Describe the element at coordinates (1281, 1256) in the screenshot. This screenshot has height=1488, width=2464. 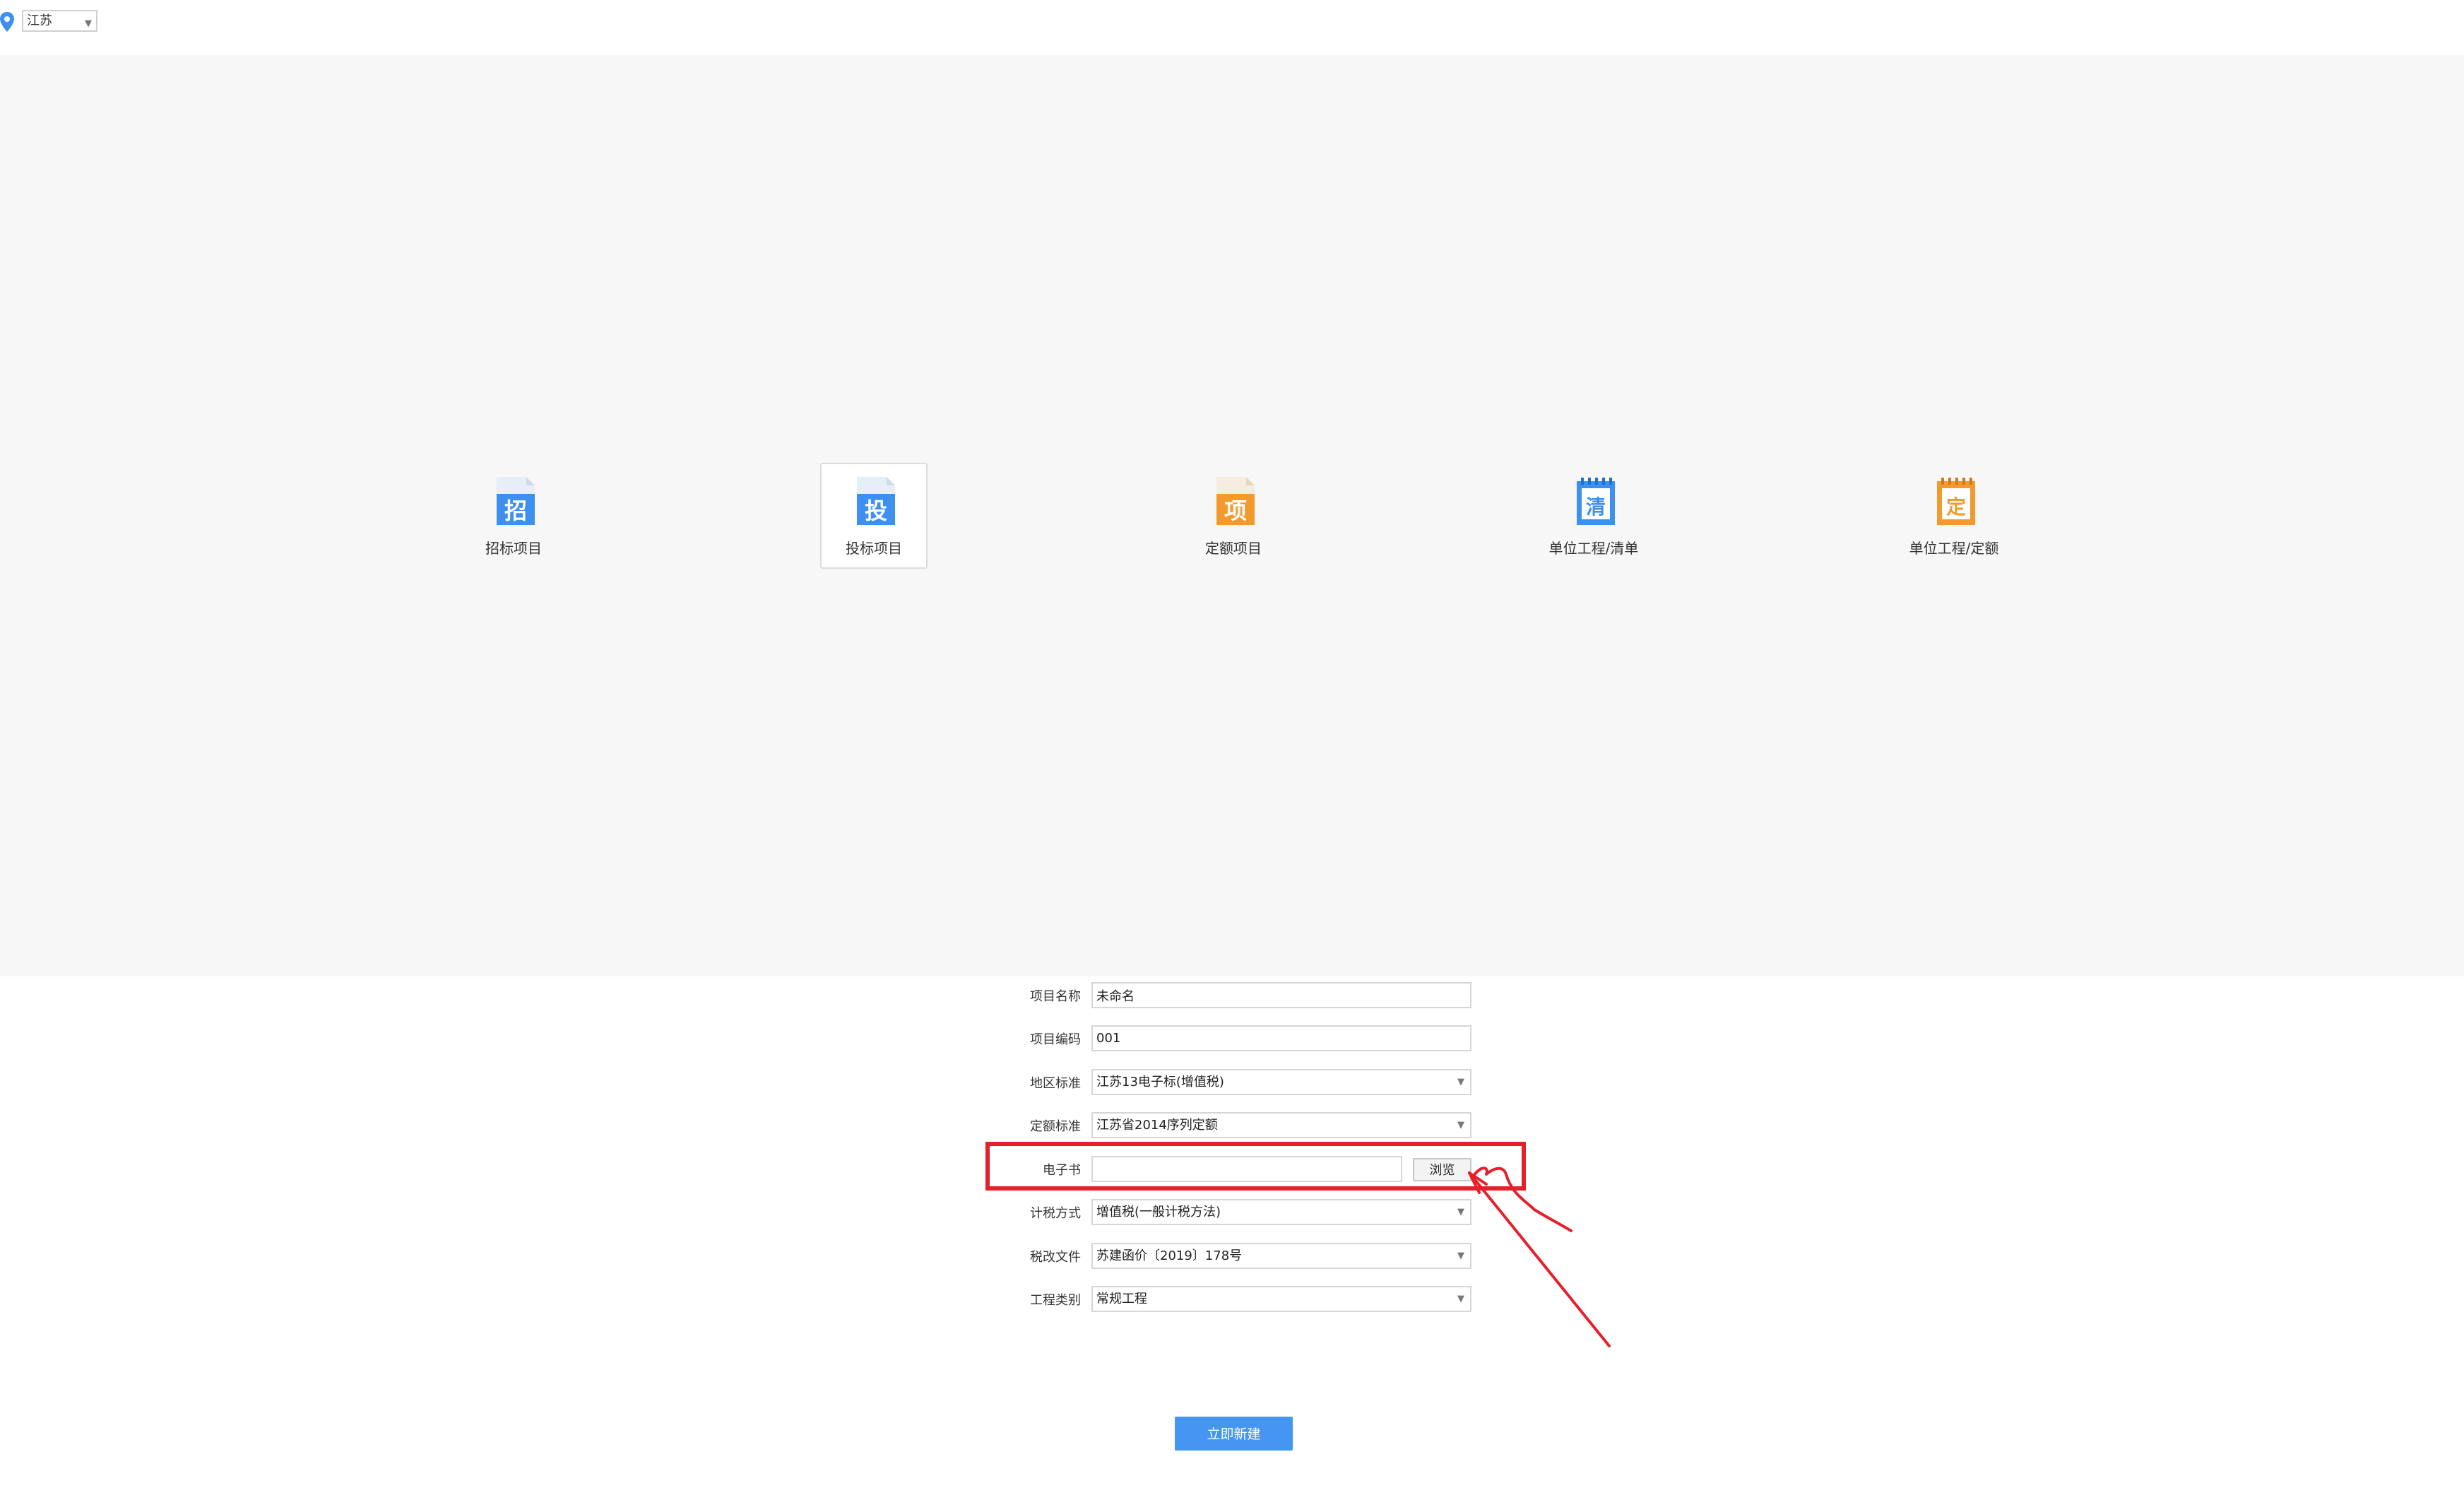
I see `tax-reform-file-select: 苏建函价〔2019〕178号 ▼` at that location.